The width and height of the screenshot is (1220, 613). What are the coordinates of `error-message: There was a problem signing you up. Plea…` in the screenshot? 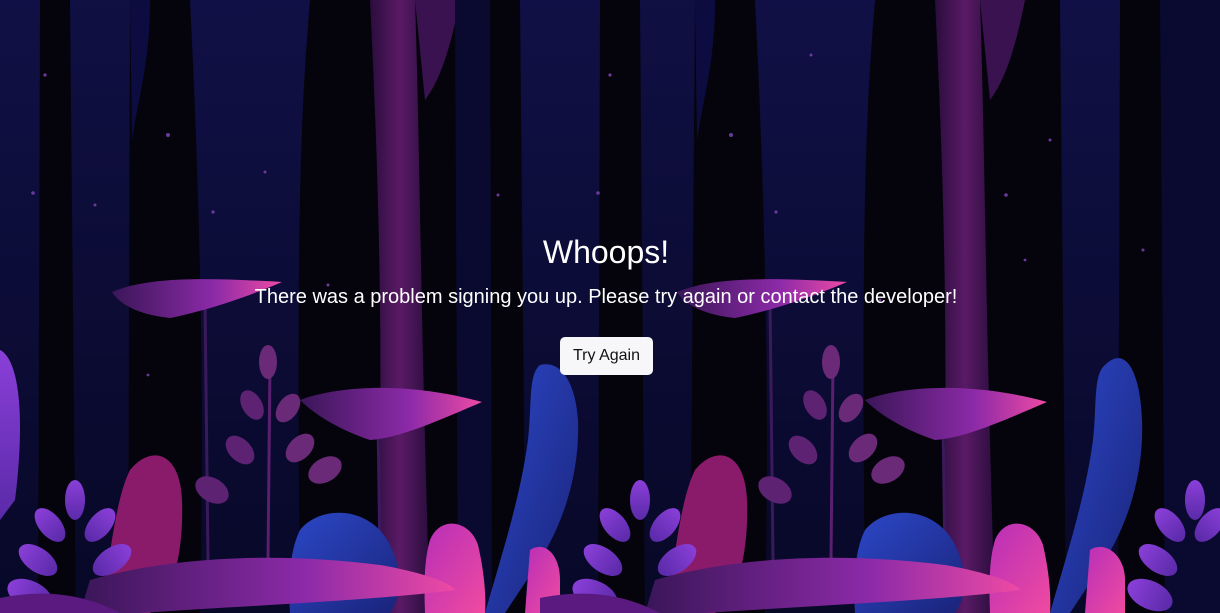 It's located at (606, 297).